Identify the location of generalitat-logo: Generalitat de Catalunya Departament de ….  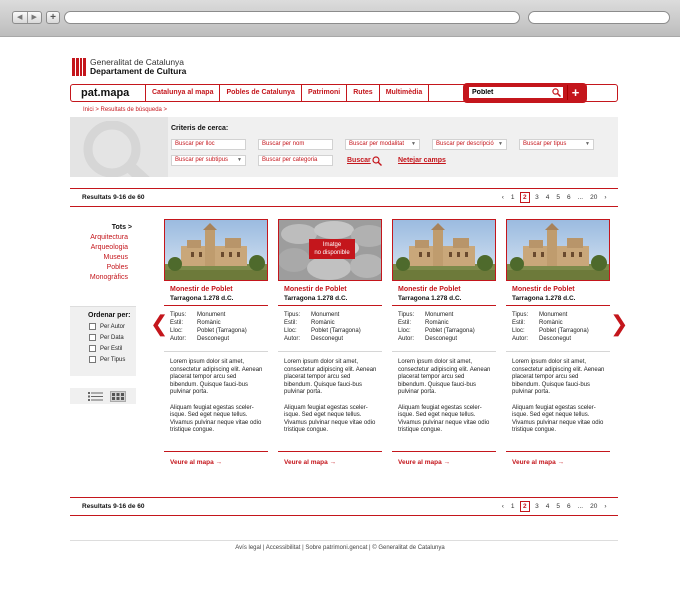
(129, 67).